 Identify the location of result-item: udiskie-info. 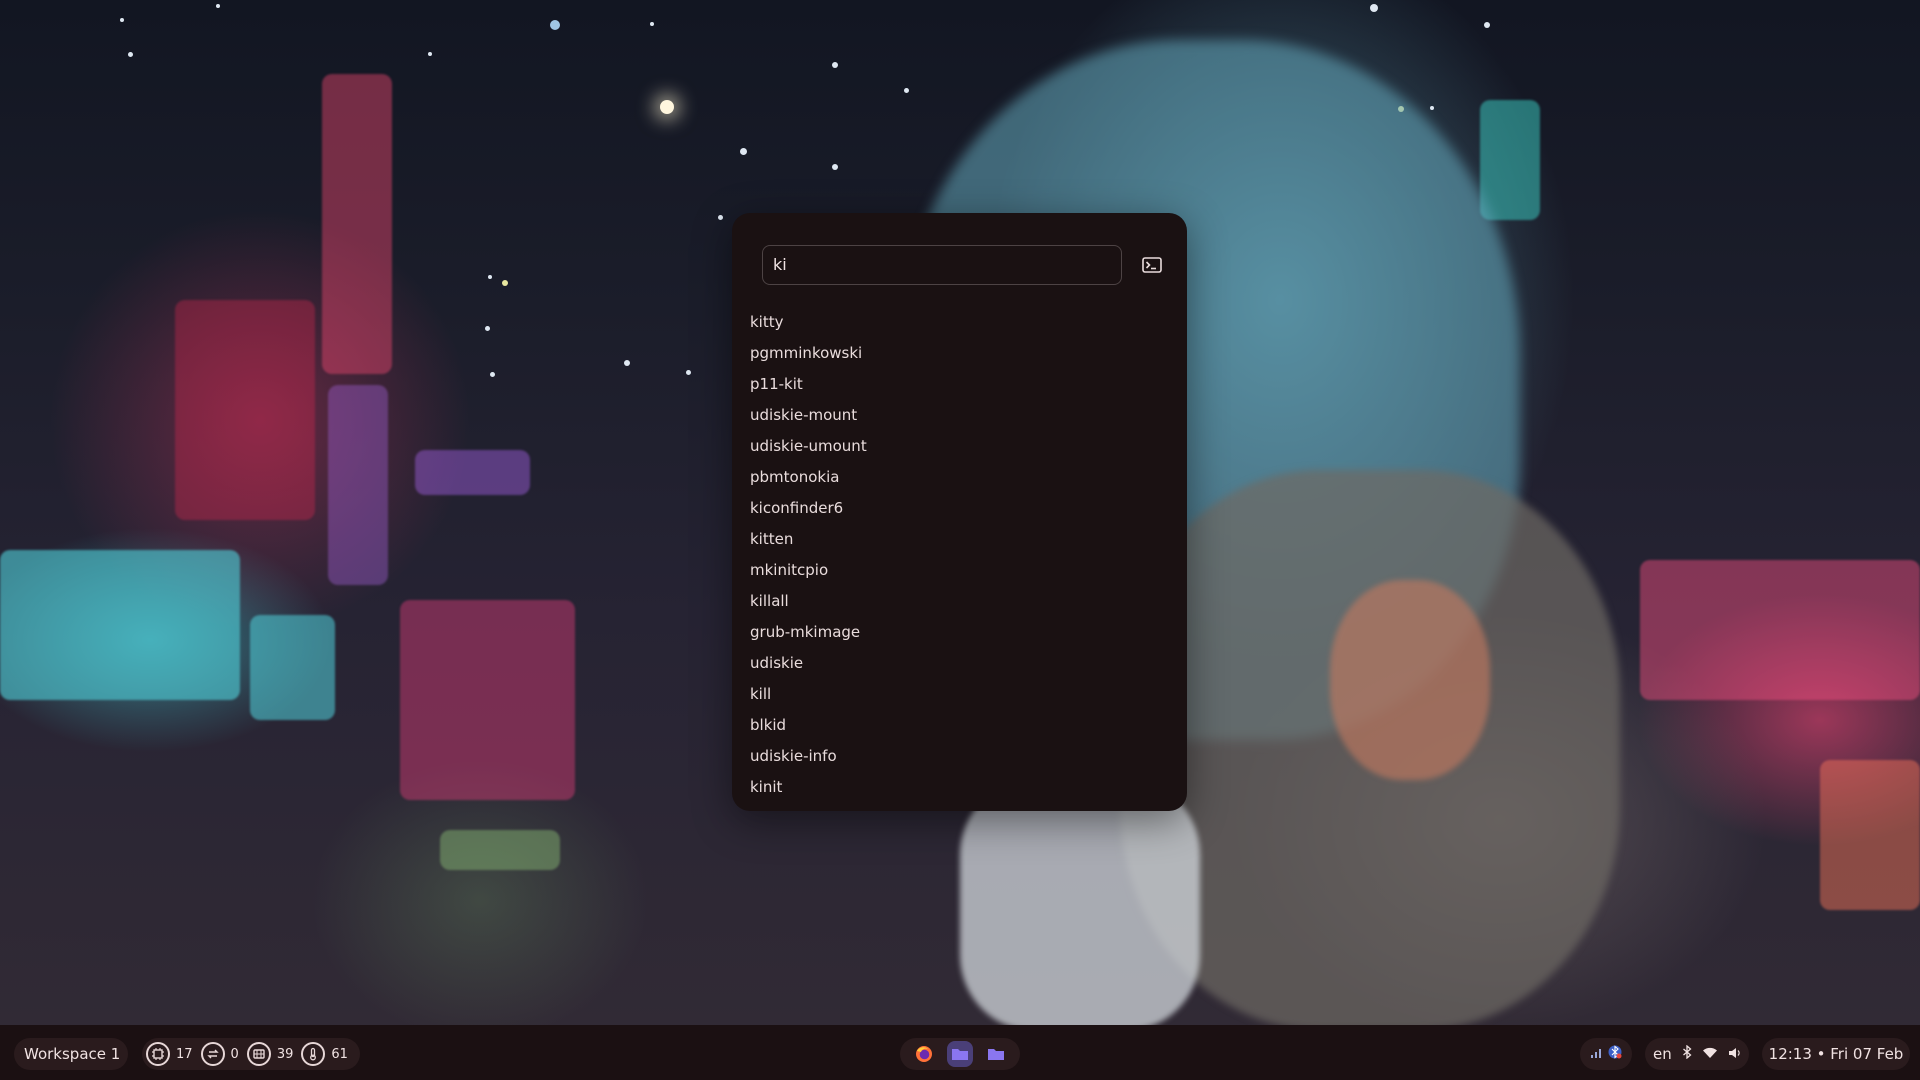
(959, 756).